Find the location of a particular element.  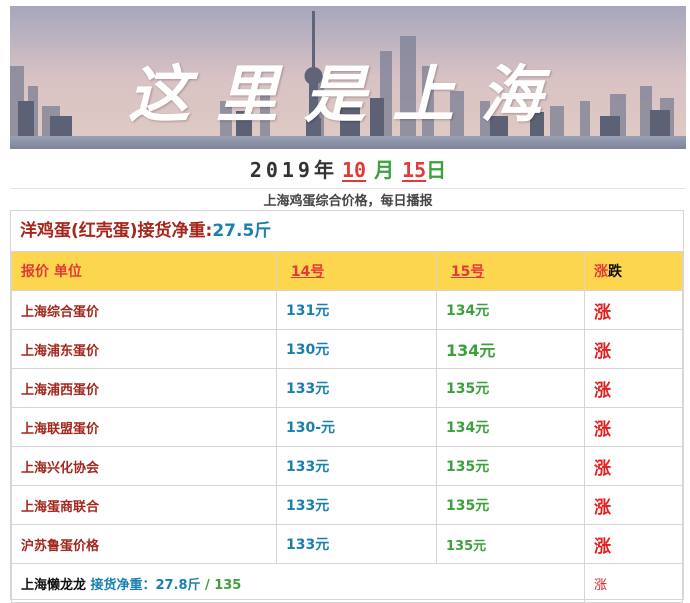

date-year: 2019 is located at coordinates (281, 170).